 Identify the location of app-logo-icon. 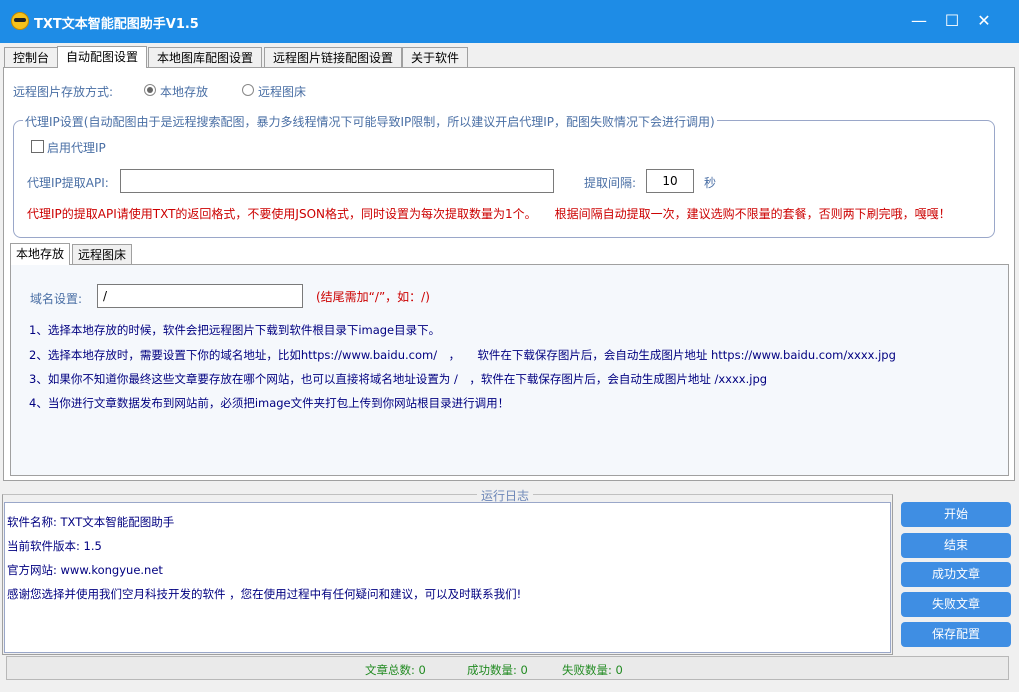
(20, 21).